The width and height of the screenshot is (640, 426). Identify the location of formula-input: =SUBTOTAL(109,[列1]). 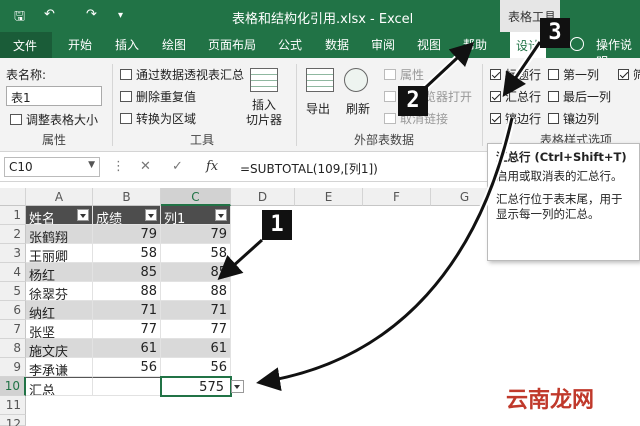
(309, 168).